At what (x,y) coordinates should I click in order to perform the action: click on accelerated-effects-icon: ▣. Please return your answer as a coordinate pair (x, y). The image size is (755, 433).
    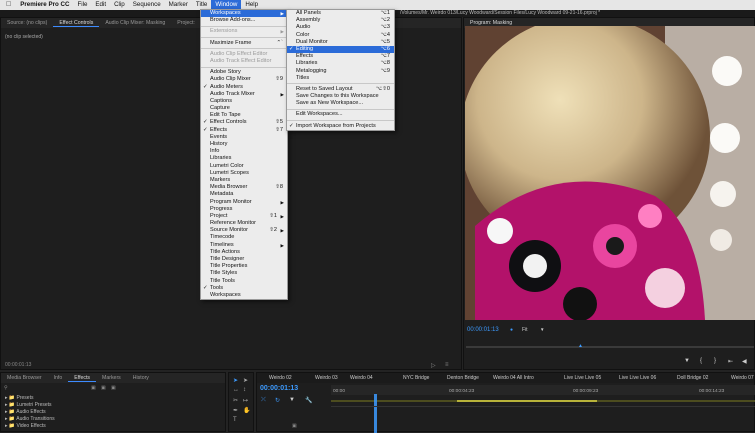
    Looking at the image, I should click on (93, 388).